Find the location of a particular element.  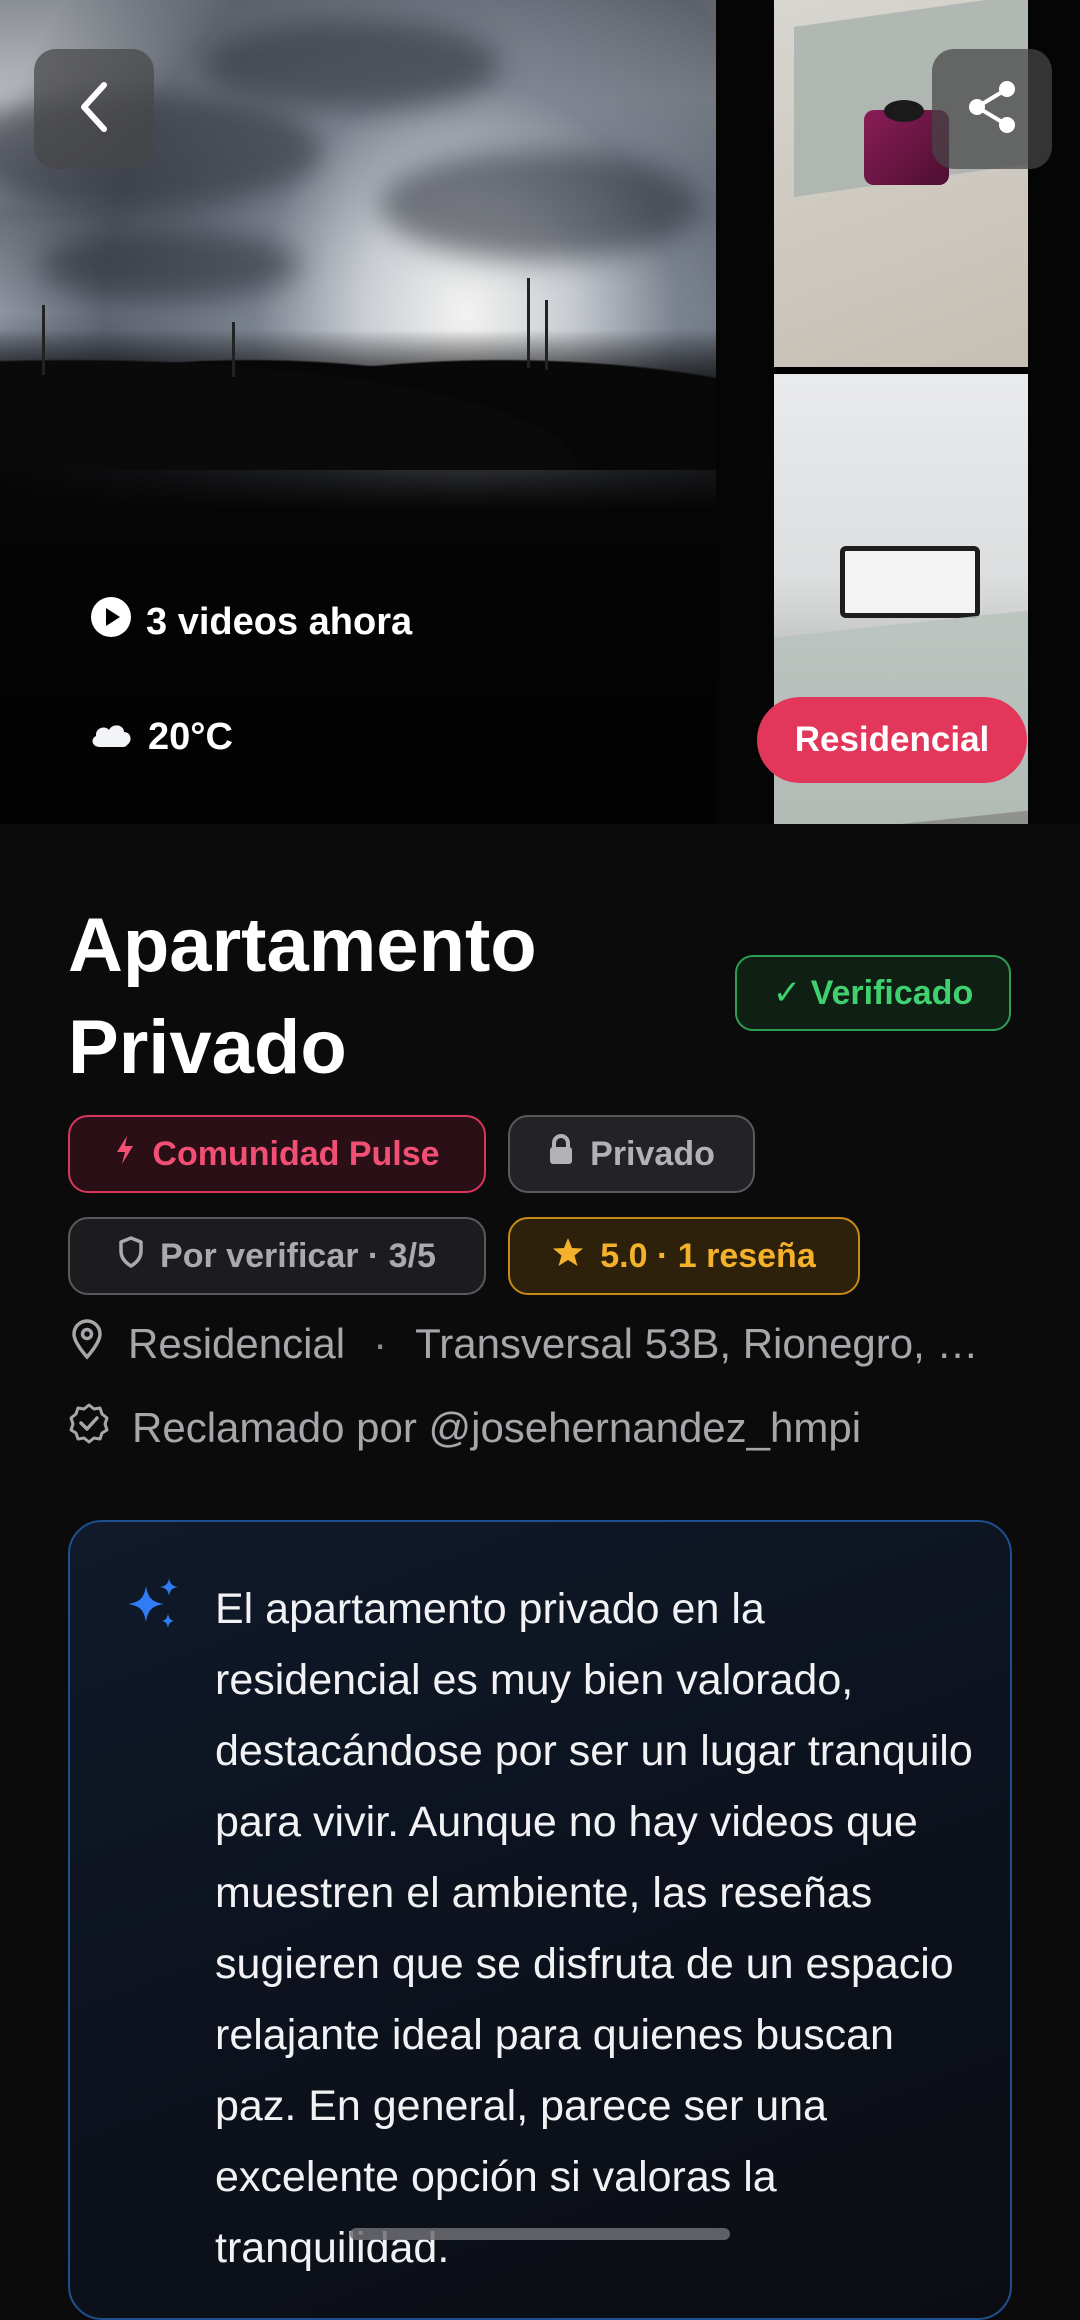

privacy-chip: Privado is located at coordinates (631, 1154).